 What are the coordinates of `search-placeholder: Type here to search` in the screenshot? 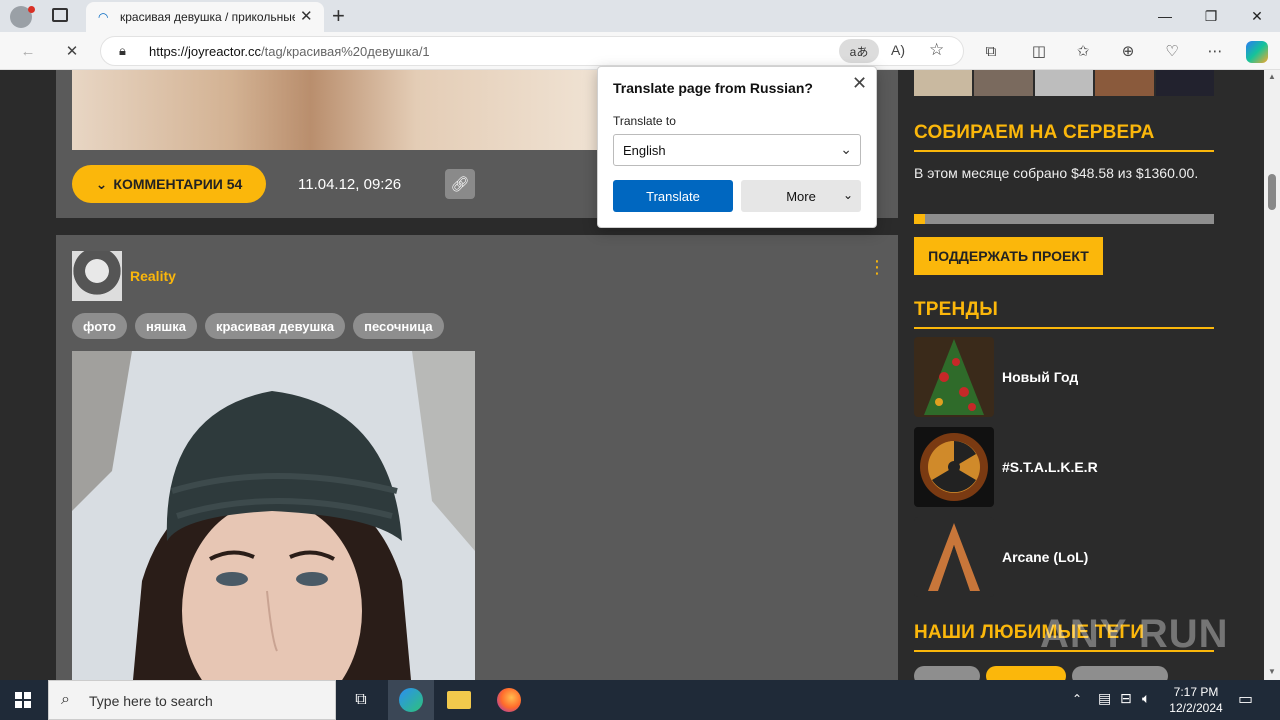 It's located at (151, 701).